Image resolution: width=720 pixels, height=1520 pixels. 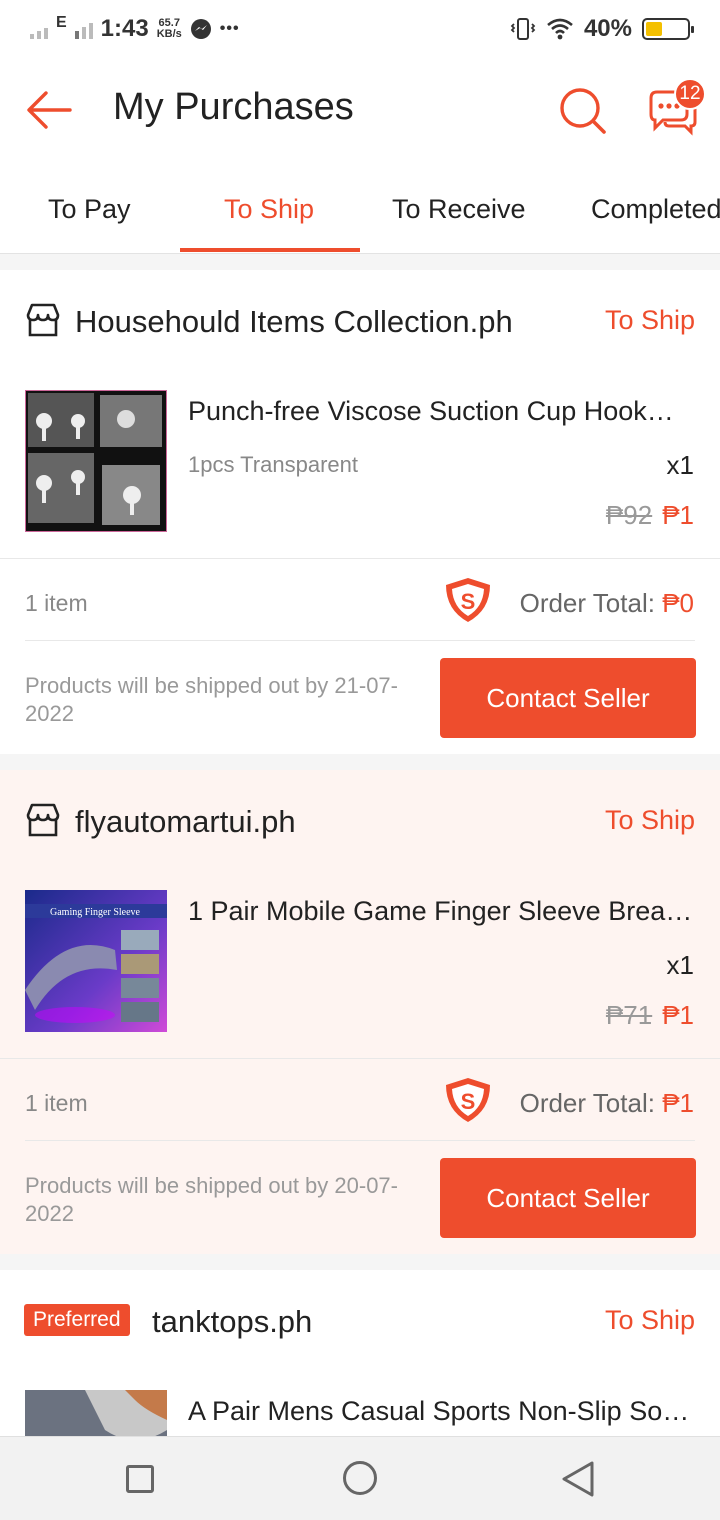 I want to click on shop-header: Househould Items Collection.ph To Ship, so click(x=360, y=320).